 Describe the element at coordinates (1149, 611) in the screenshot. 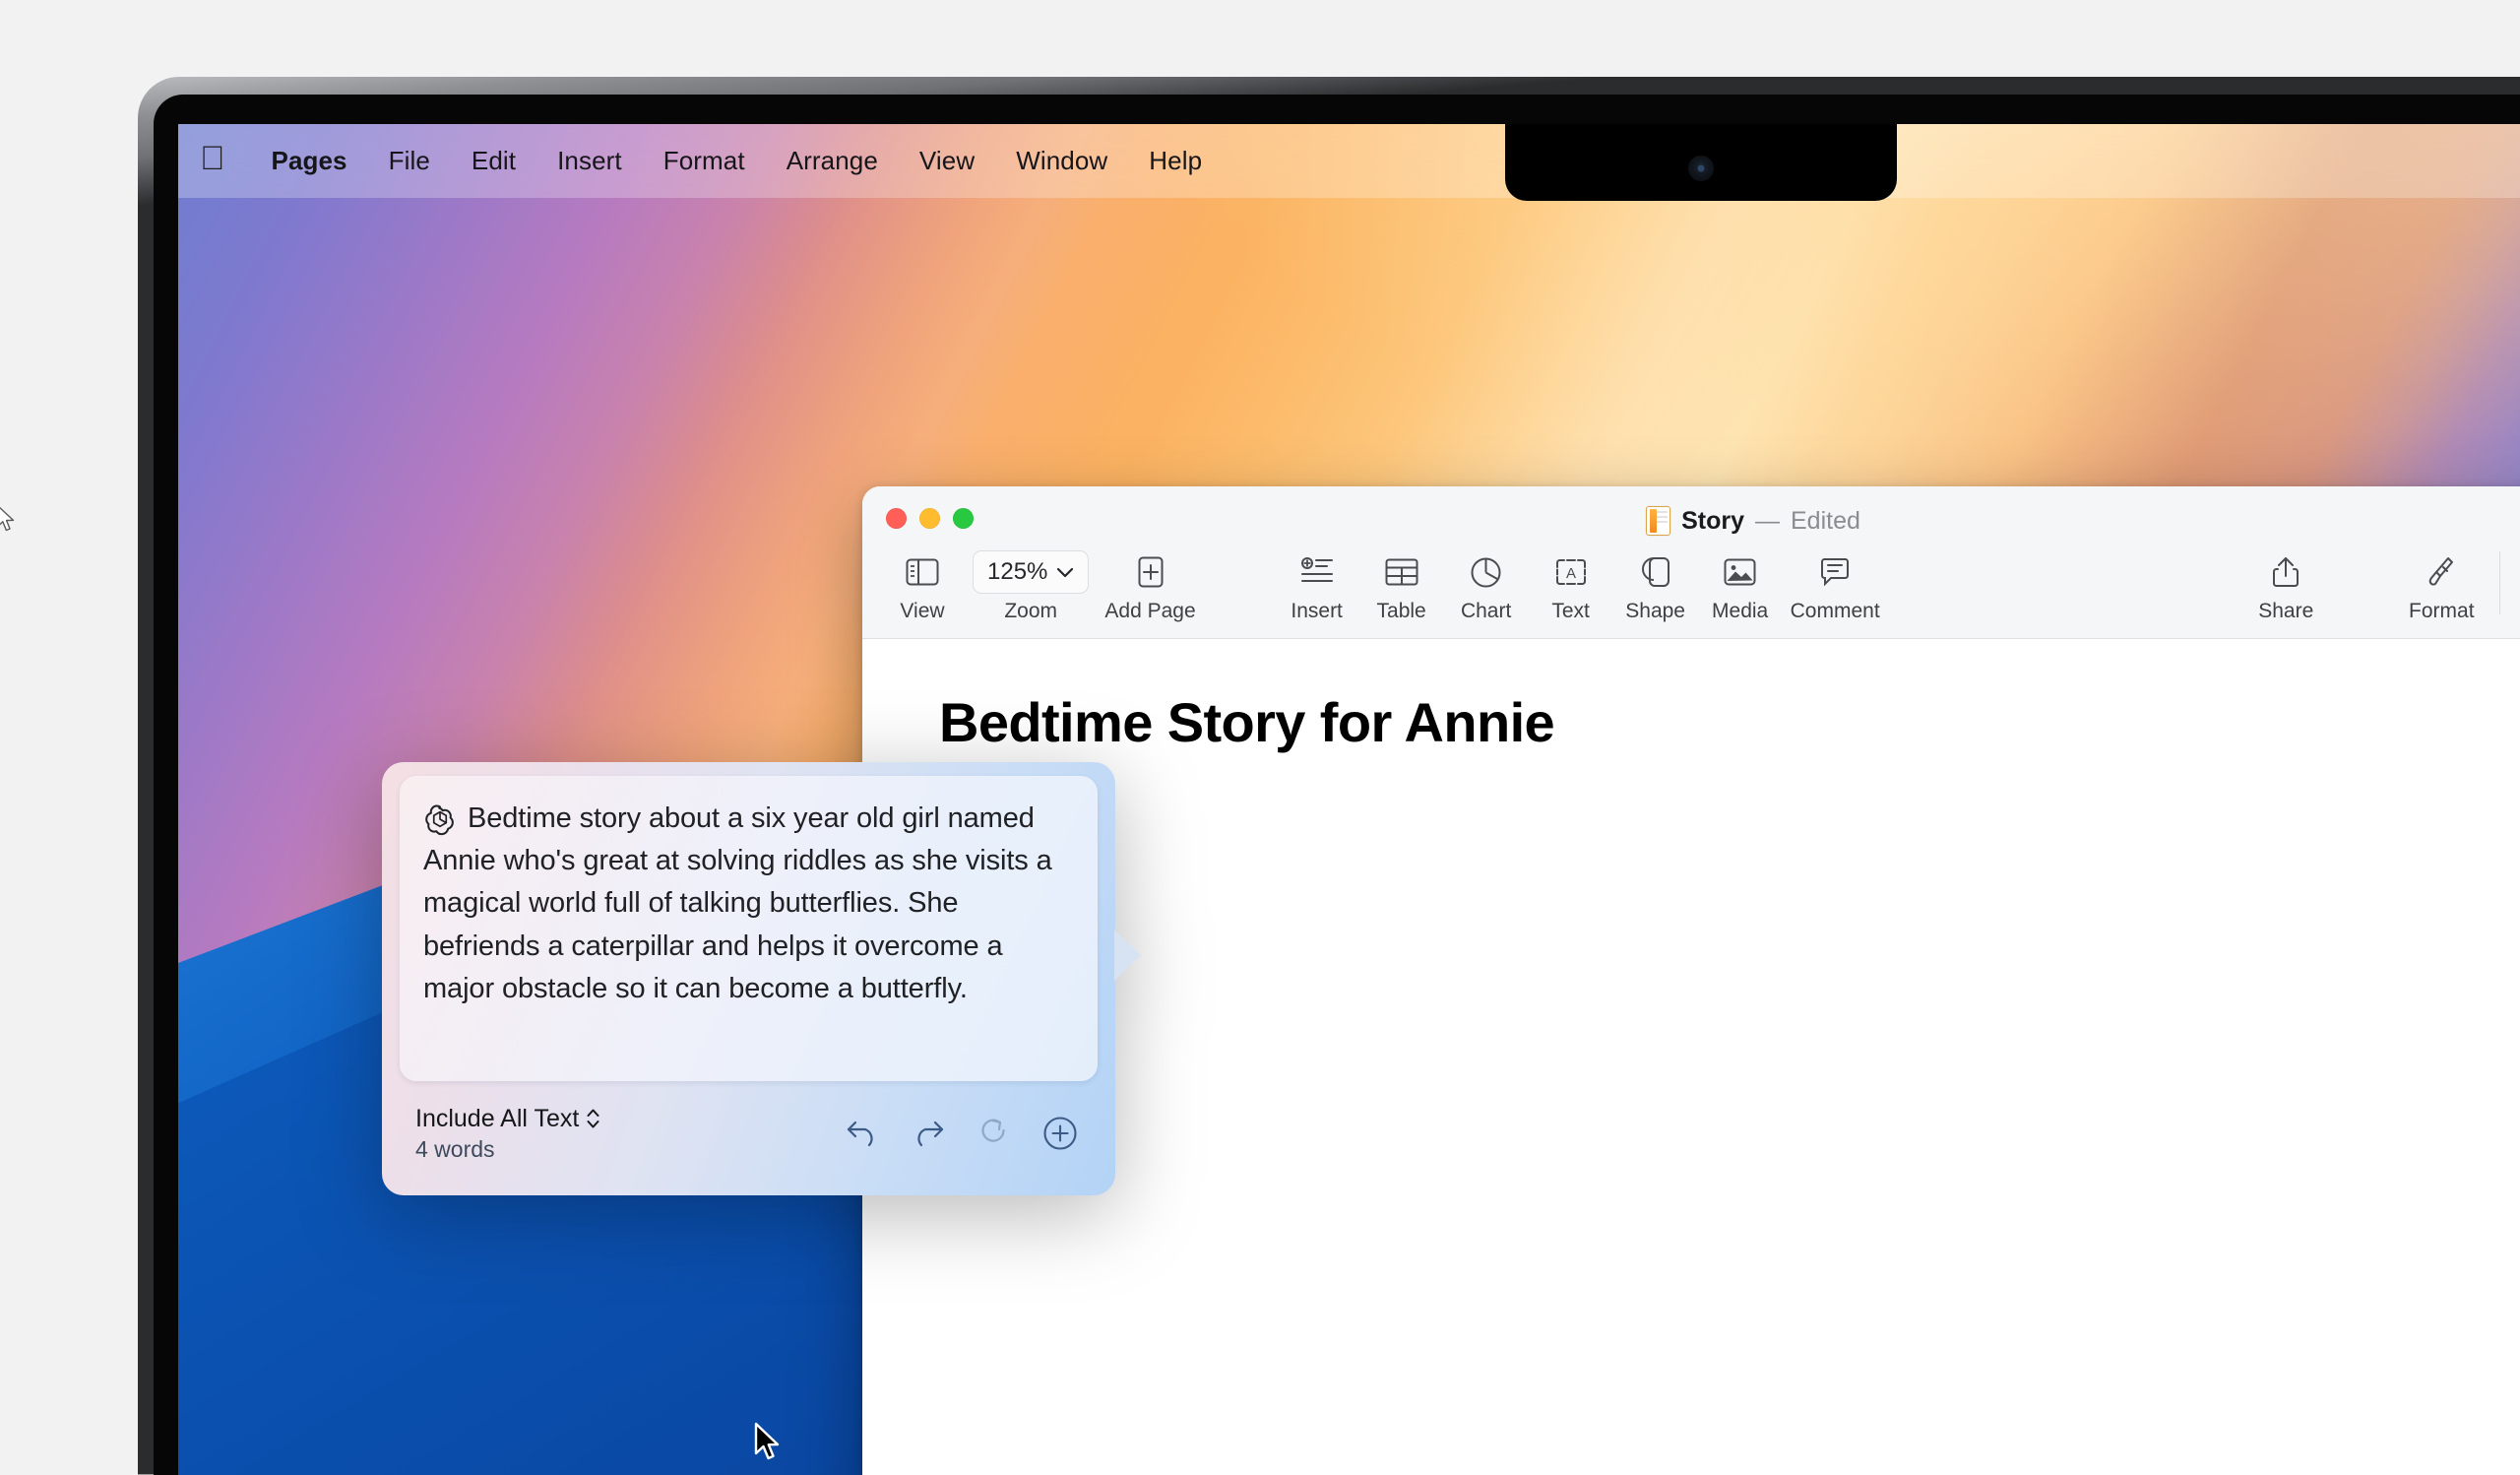

I see `toolbar-add-page-label: Add Page` at that location.